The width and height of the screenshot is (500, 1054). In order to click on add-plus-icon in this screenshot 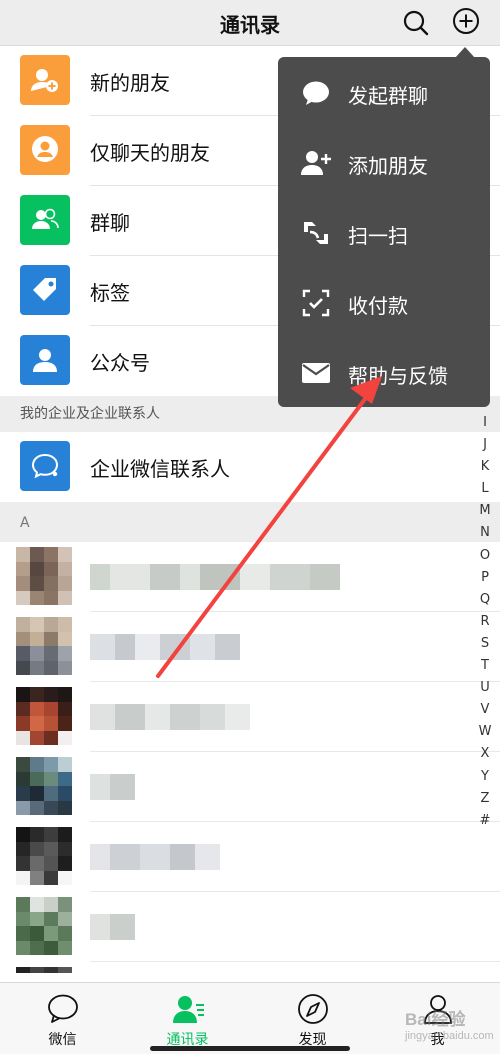, I will do `click(466, 21)`.